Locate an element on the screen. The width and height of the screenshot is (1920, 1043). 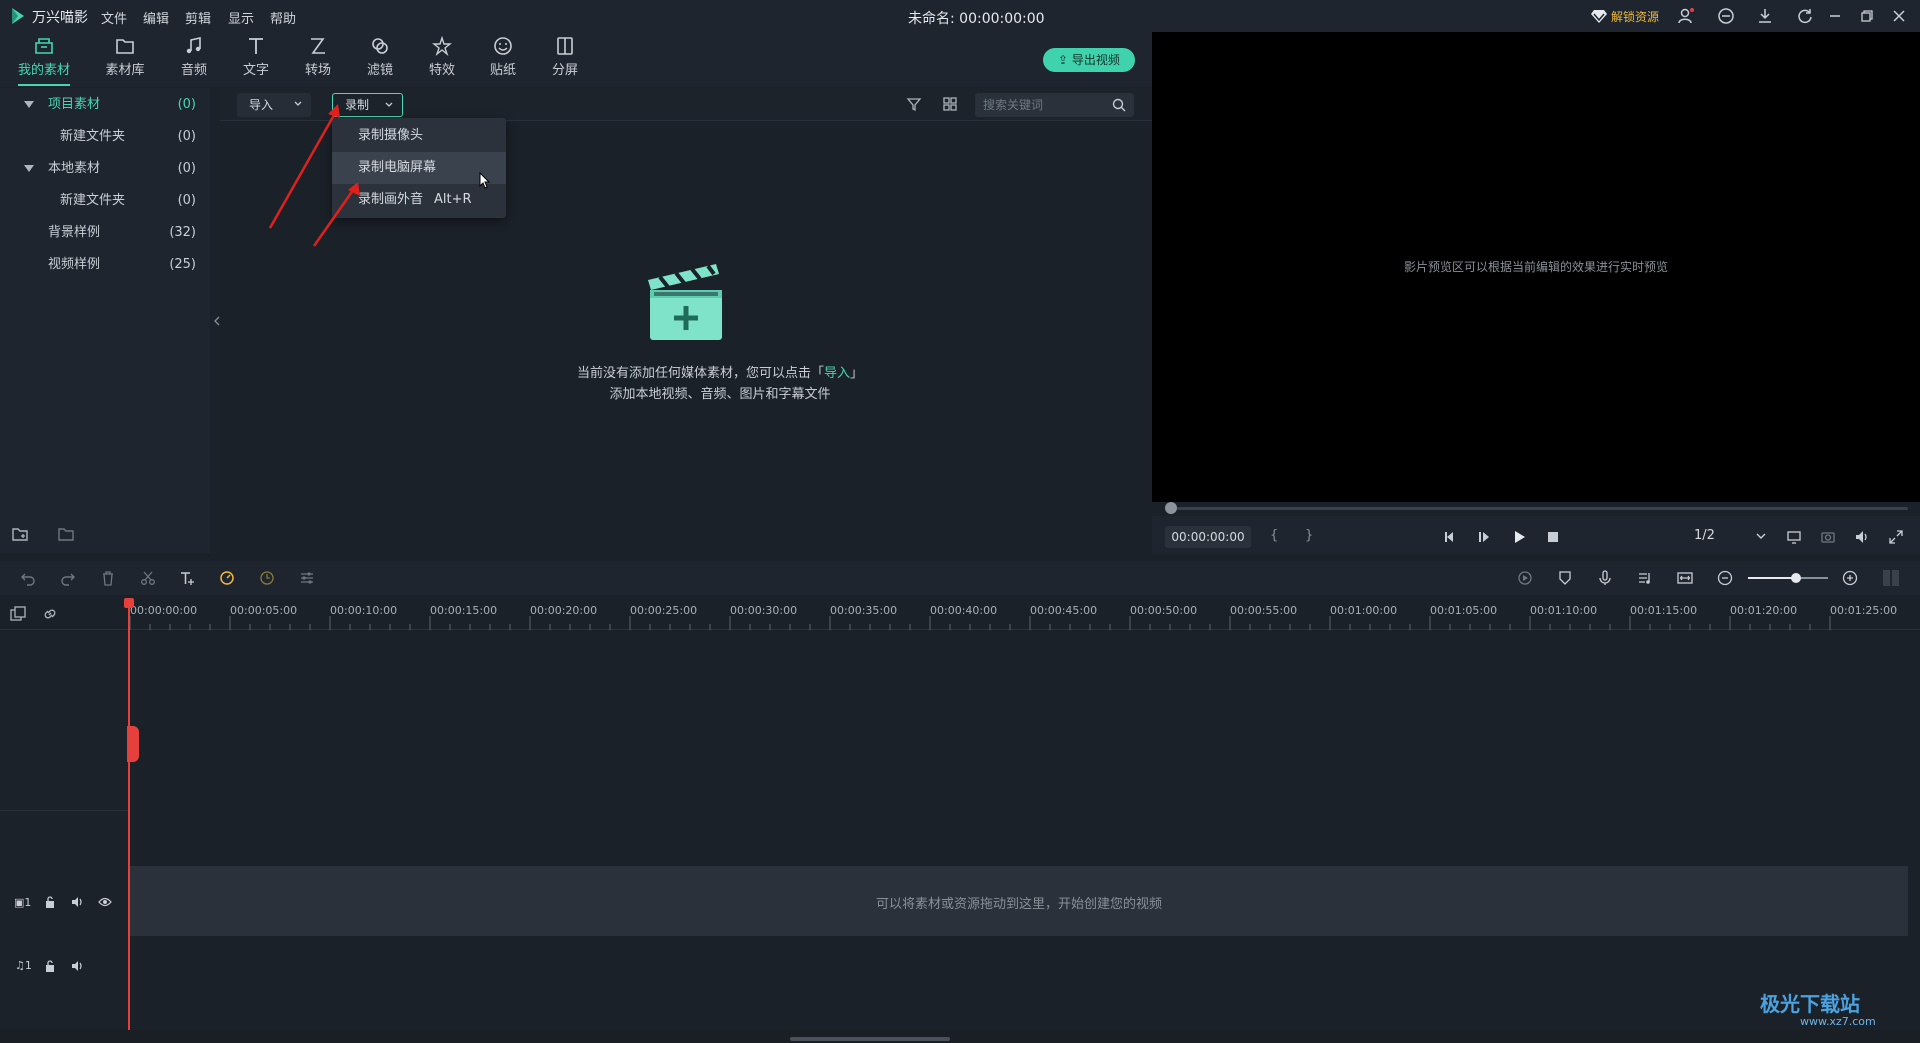
stop-icon is located at coordinates (1553, 537).